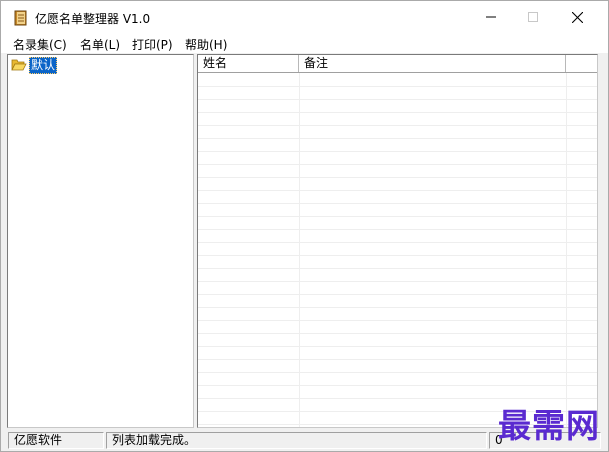 This screenshot has width=609, height=452. I want to click on open-folder-icon, so click(19, 65).